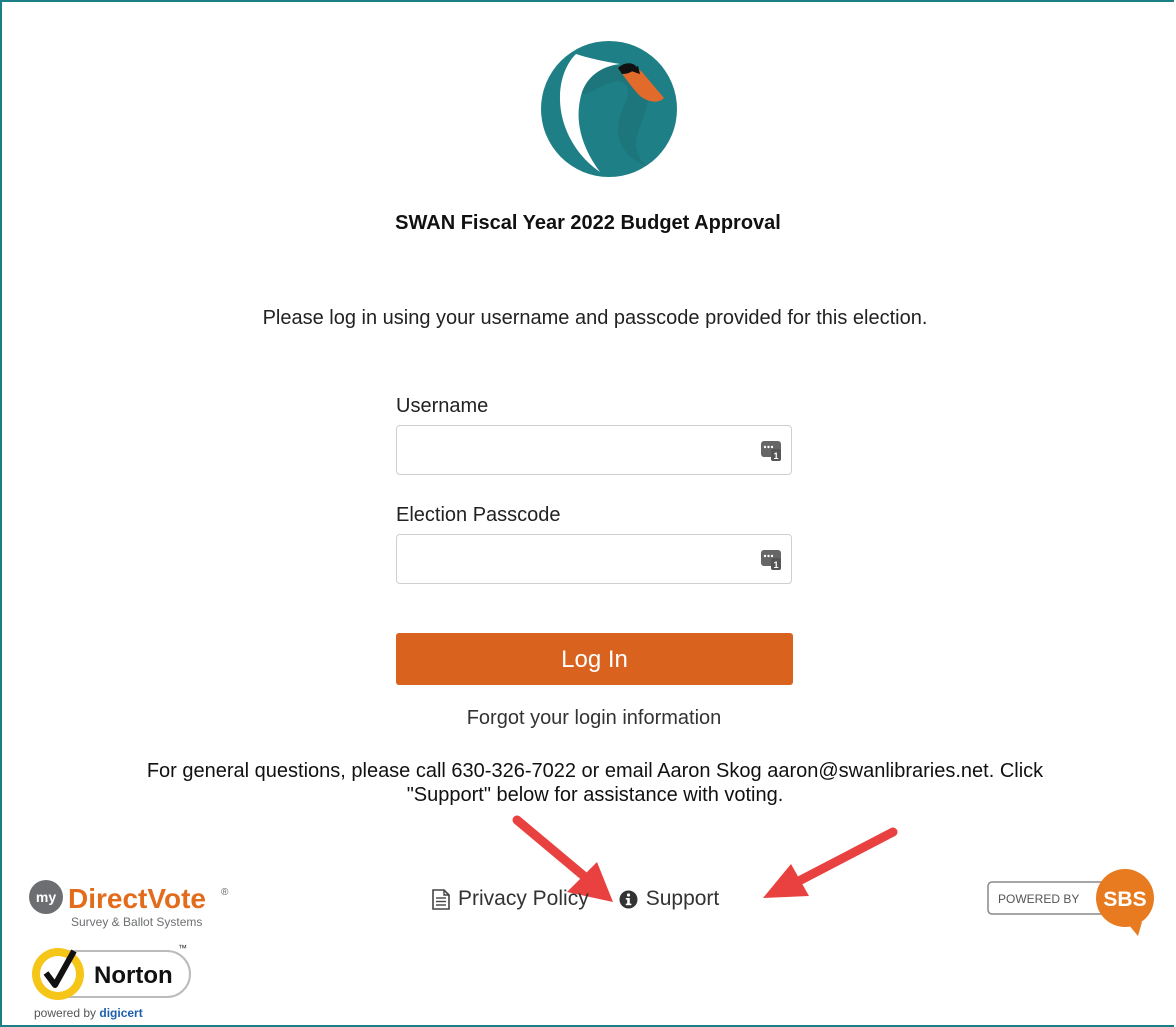  What do you see at coordinates (478, 515) in the screenshot?
I see `passcode-label: Election Passcode` at bounding box center [478, 515].